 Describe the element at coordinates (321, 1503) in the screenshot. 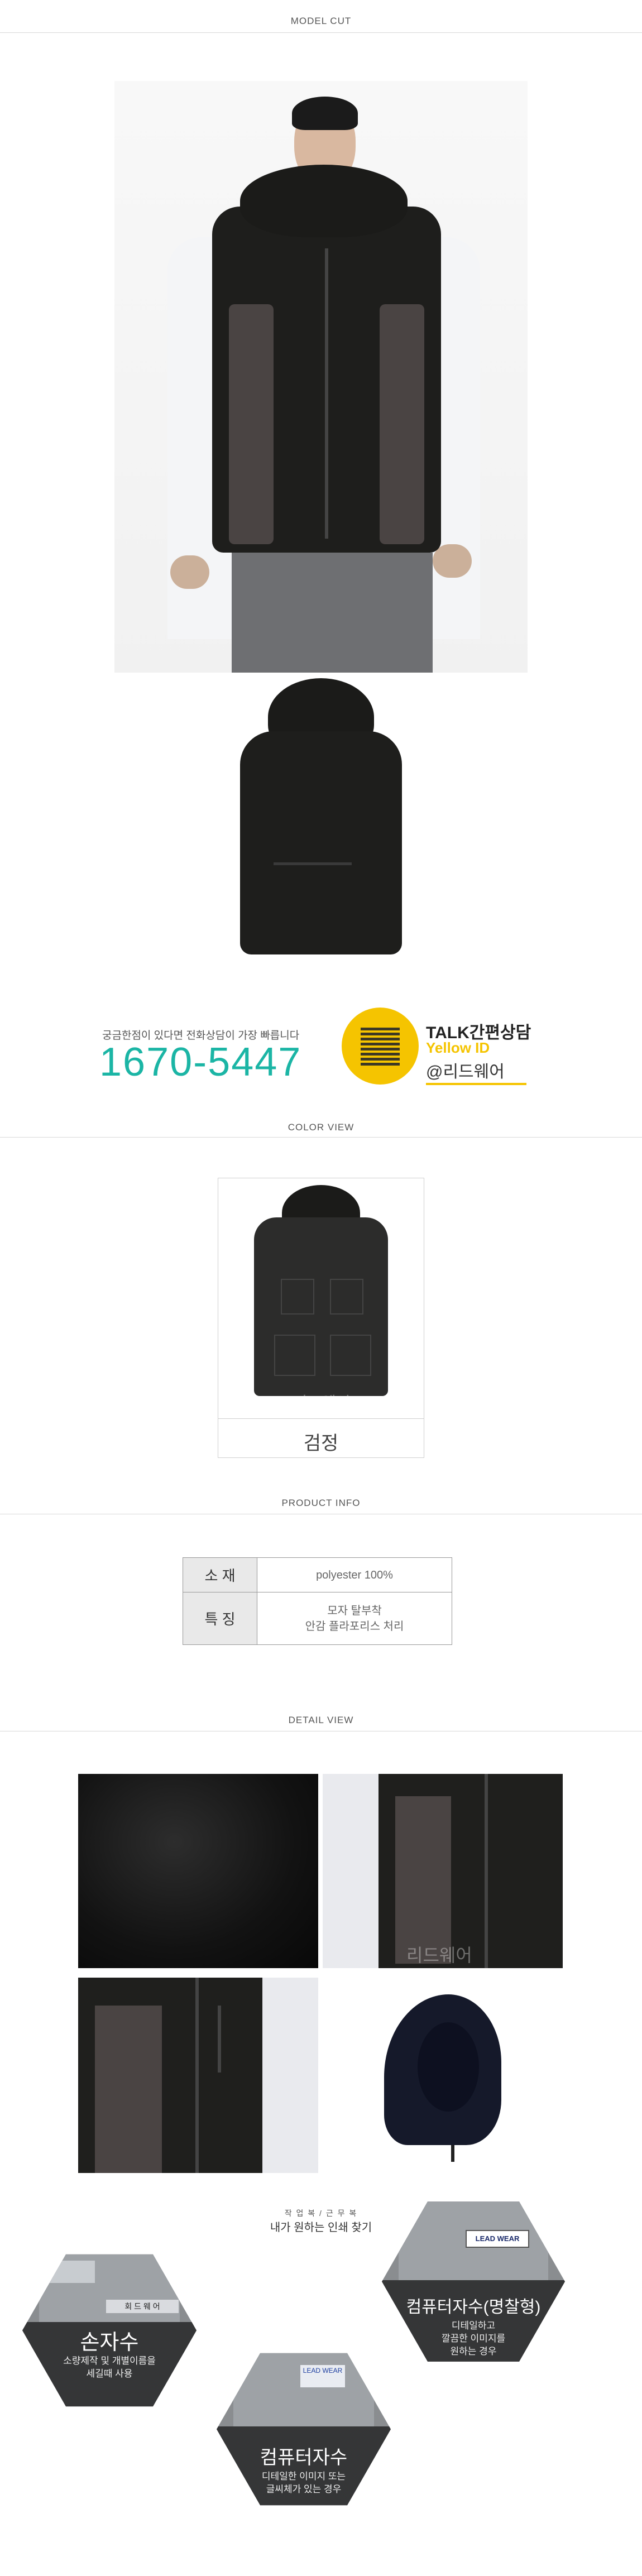

I see `product-info-title: PRODUCT INFO` at that location.